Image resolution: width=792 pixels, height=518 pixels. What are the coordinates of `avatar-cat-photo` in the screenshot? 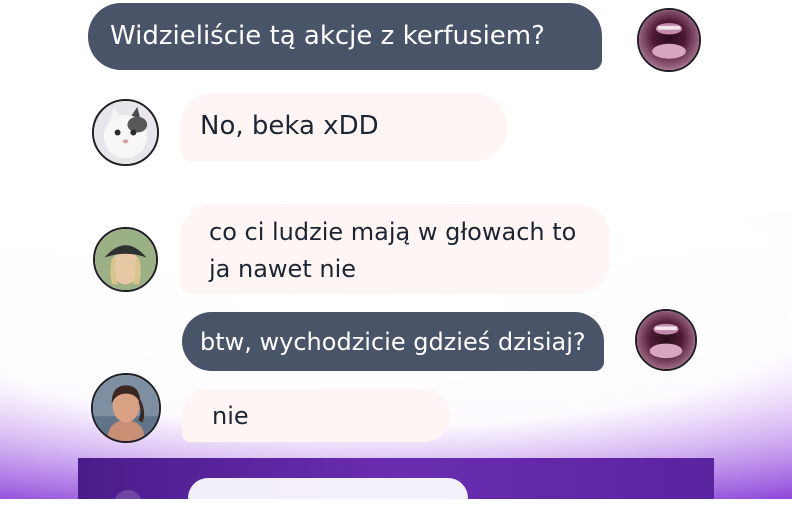 It's located at (125, 132).